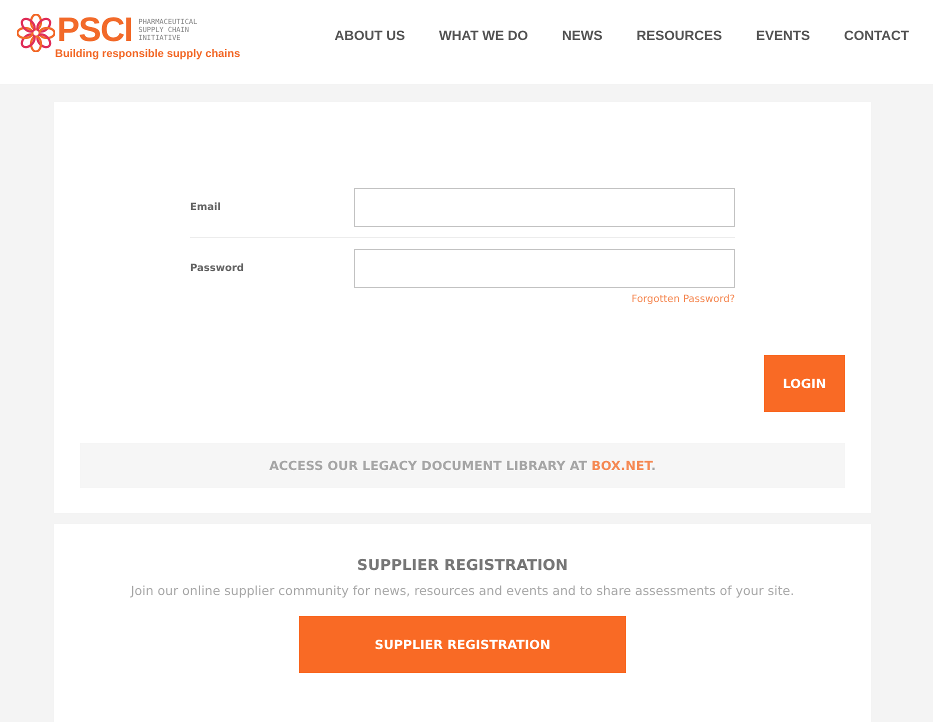 The image size is (933, 722). What do you see at coordinates (679, 35) in the screenshot?
I see `nav-link: RESOURCES` at bounding box center [679, 35].